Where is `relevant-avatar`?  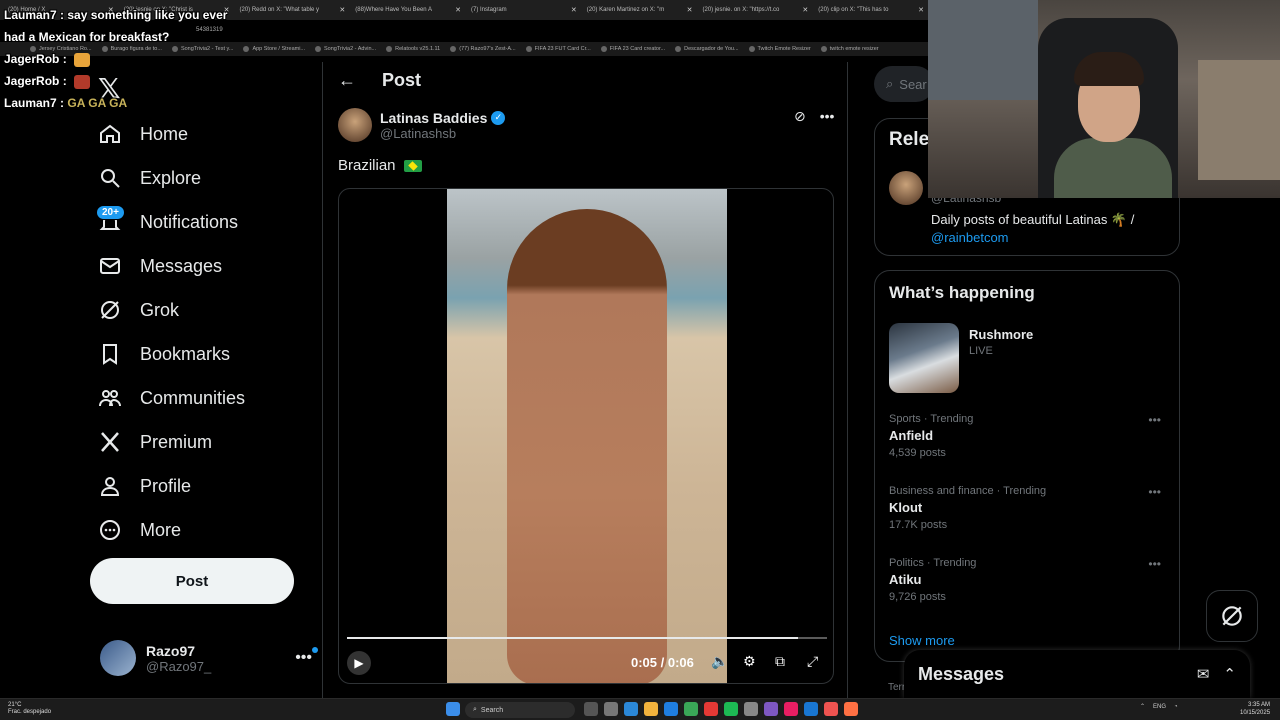 relevant-avatar is located at coordinates (906, 188).